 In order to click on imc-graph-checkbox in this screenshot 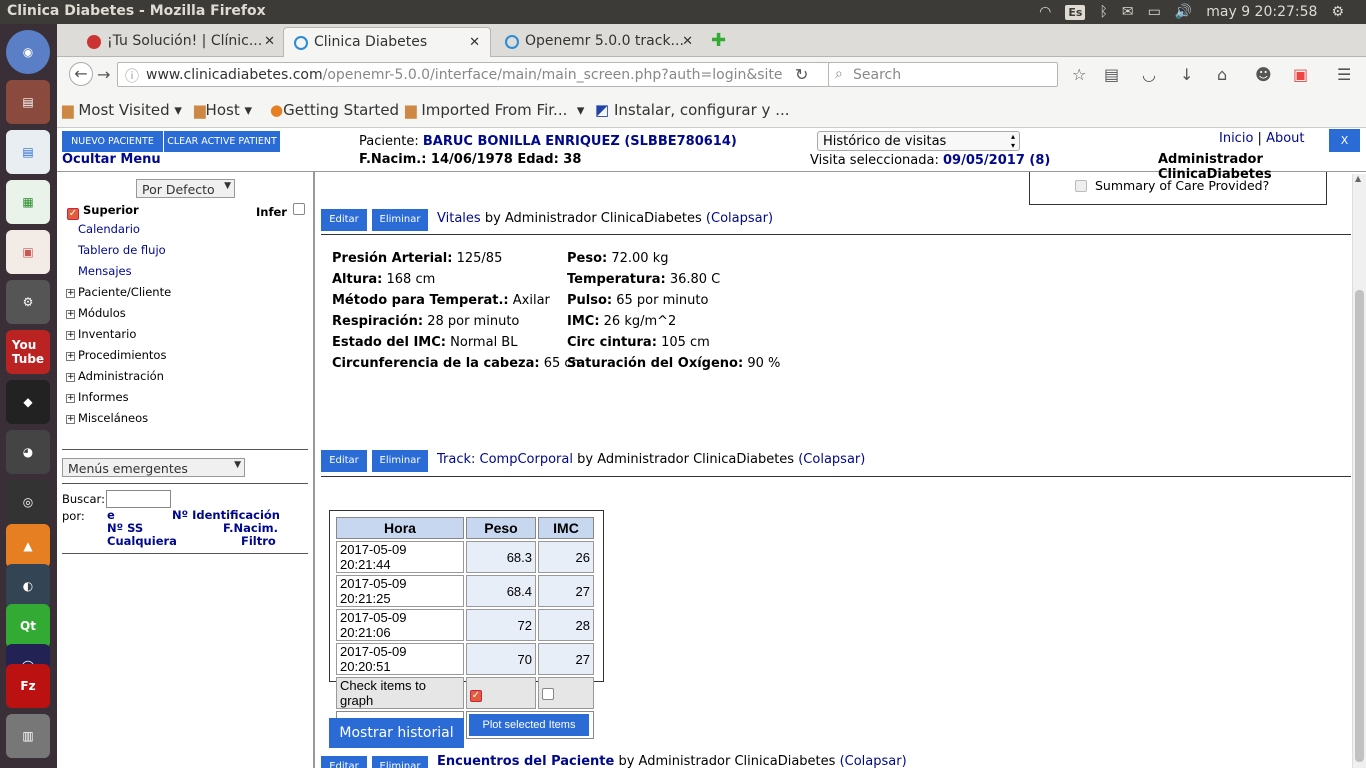, I will do `click(548, 693)`.